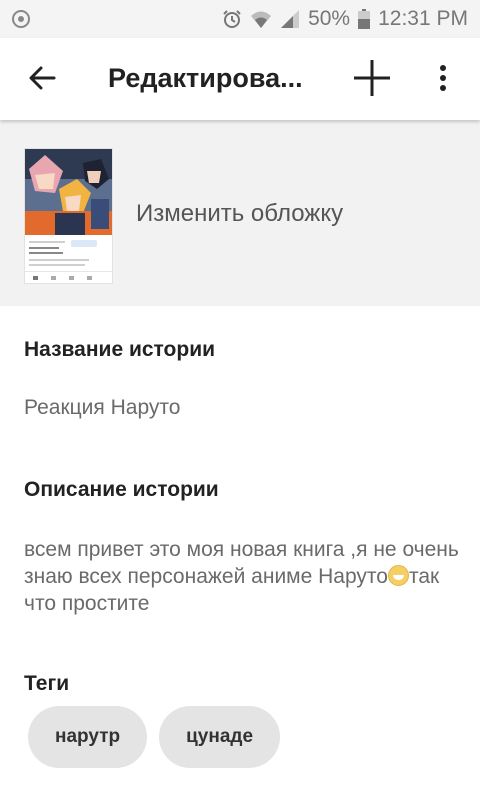  Describe the element at coordinates (290, 19) in the screenshot. I see `signal-icon` at that location.